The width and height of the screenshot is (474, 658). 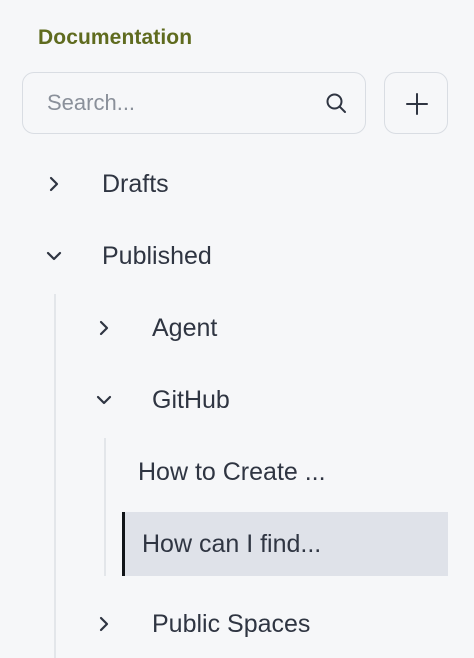 What do you see at coordinates (115, 37) in the screenshot?
I see `section-title: Documentation` at bounding box center [115, 37].